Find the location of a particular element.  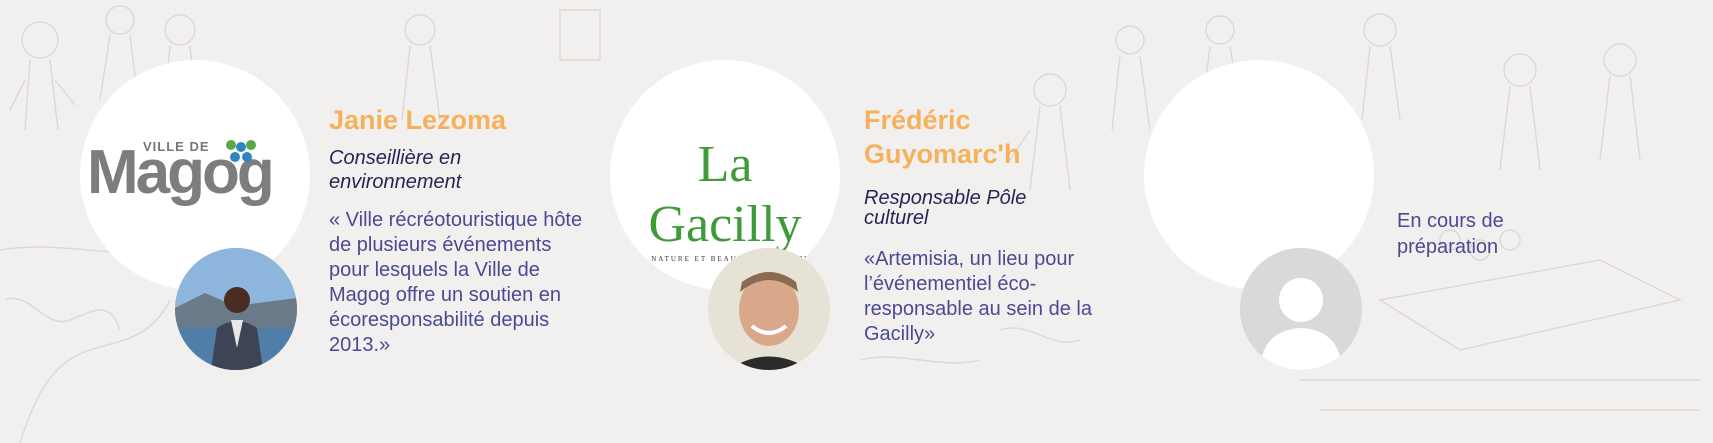

logo-circle-empty is located at coordinates (1259, 175).